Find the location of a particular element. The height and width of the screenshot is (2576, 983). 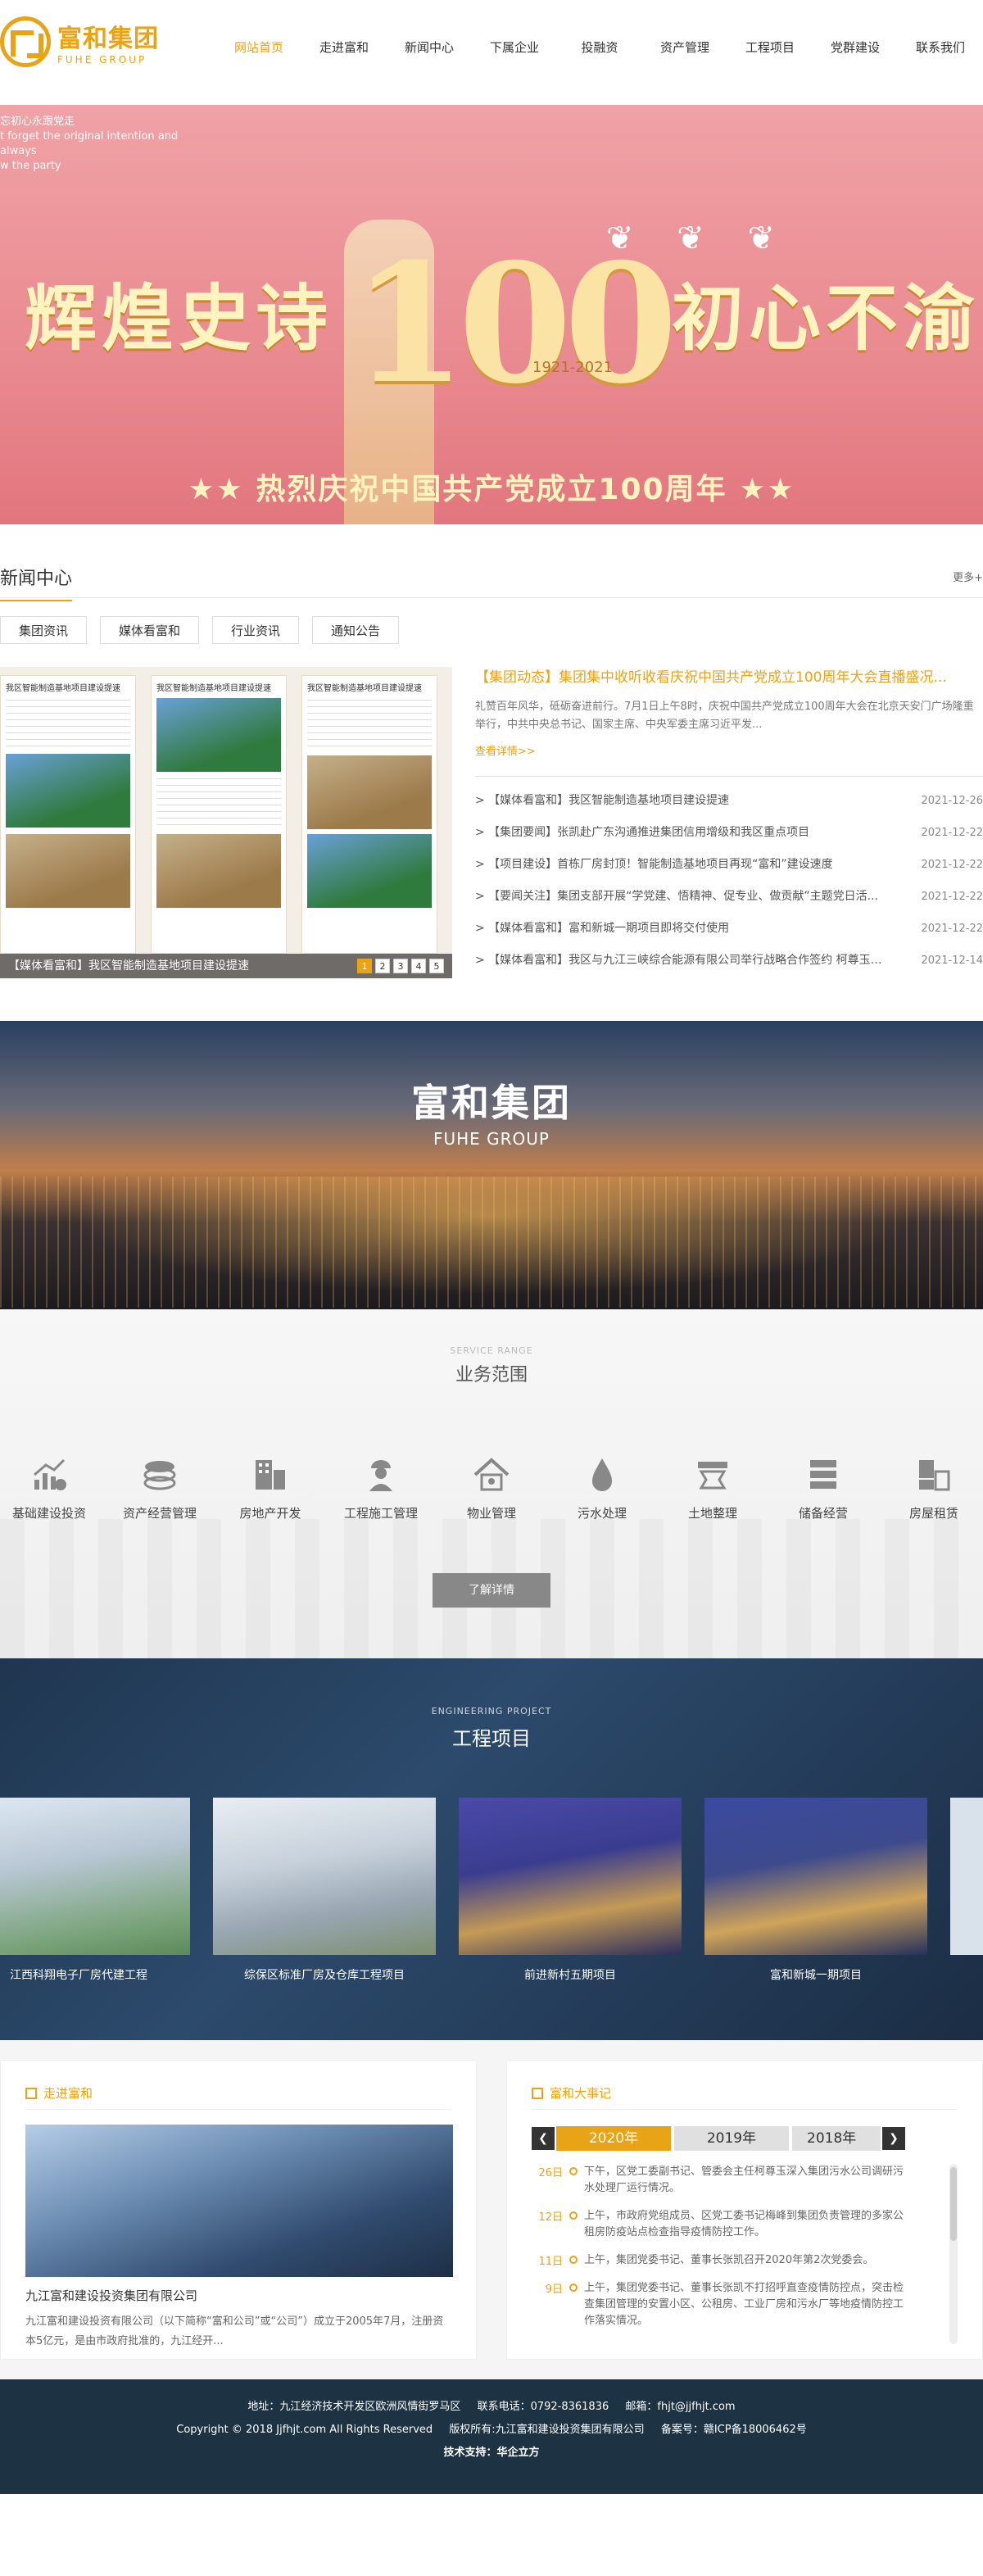

project-image is located at coordinates (95, 1876).